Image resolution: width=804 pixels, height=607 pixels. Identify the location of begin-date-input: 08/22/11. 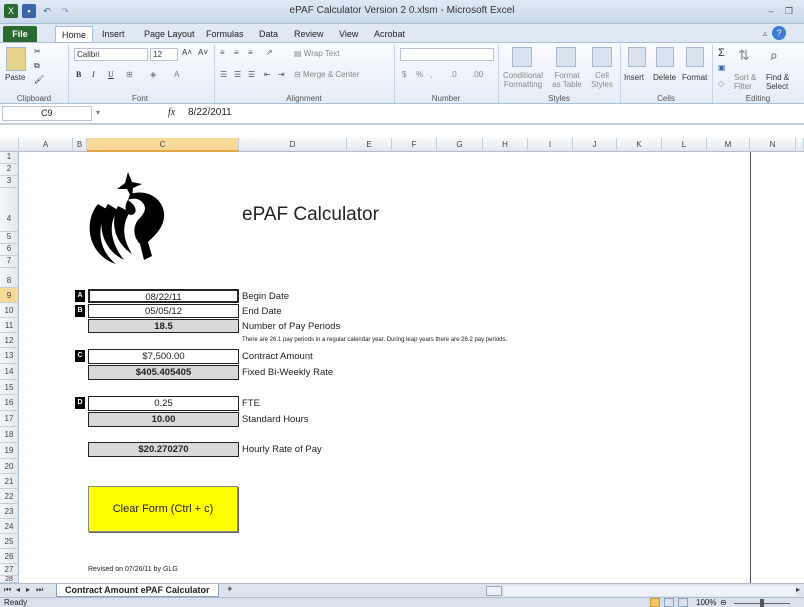
(163, 296).